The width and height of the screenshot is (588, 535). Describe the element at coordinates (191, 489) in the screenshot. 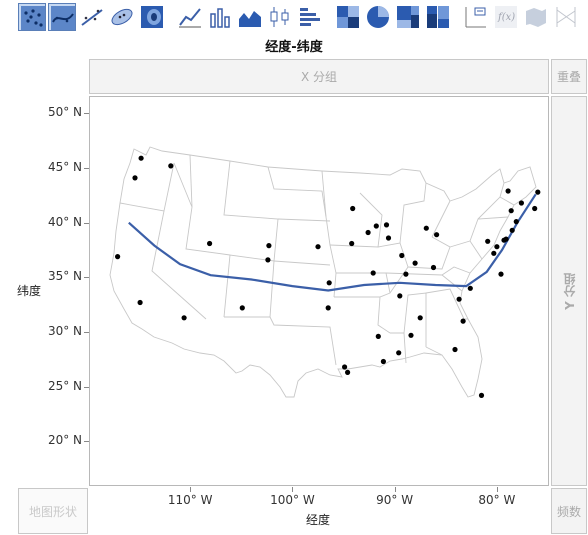

I see `x-tick-mark` at that location.